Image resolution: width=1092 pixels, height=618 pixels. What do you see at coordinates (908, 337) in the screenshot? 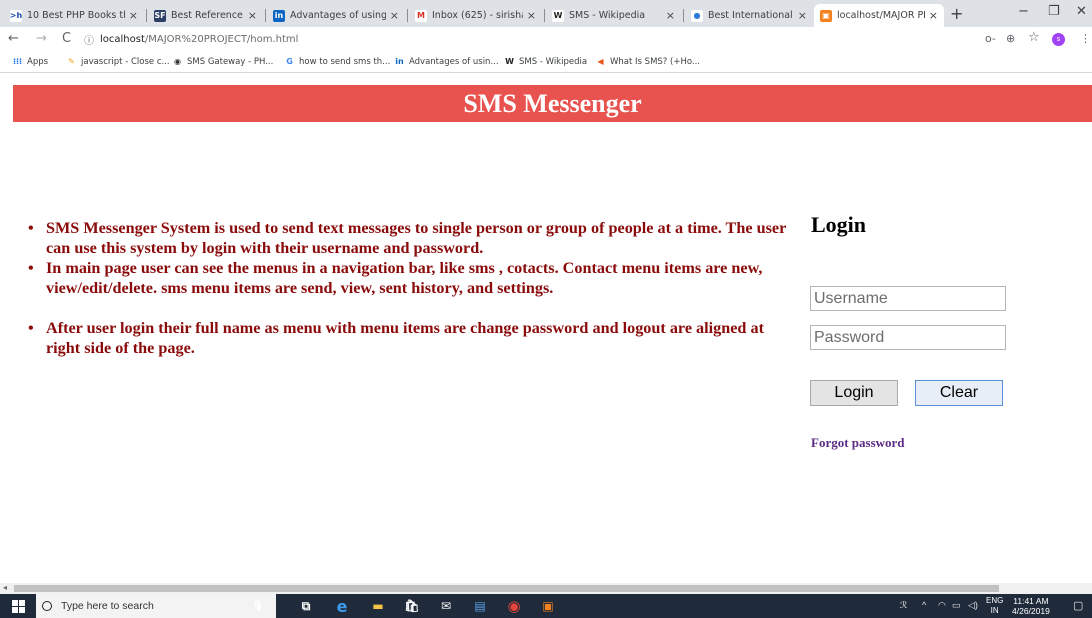
I see `password-field` at bounding box center [908, 337].